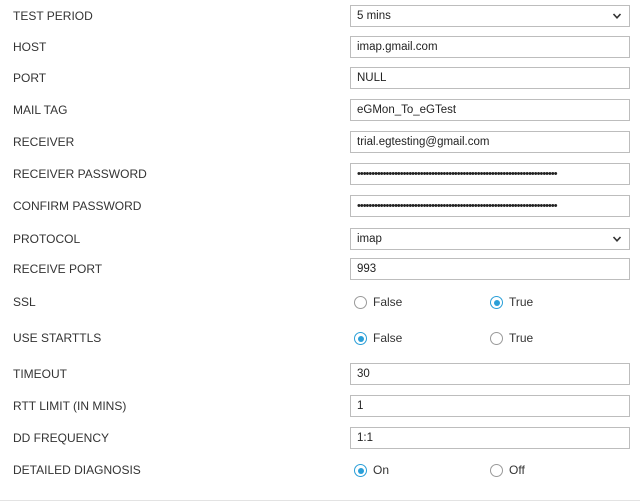 The image size is (640, 502). What do you see at coordinates (374, 16) in the screenshot?
I see `test-period-value: 5 mins` at bounding box center [374, 16].